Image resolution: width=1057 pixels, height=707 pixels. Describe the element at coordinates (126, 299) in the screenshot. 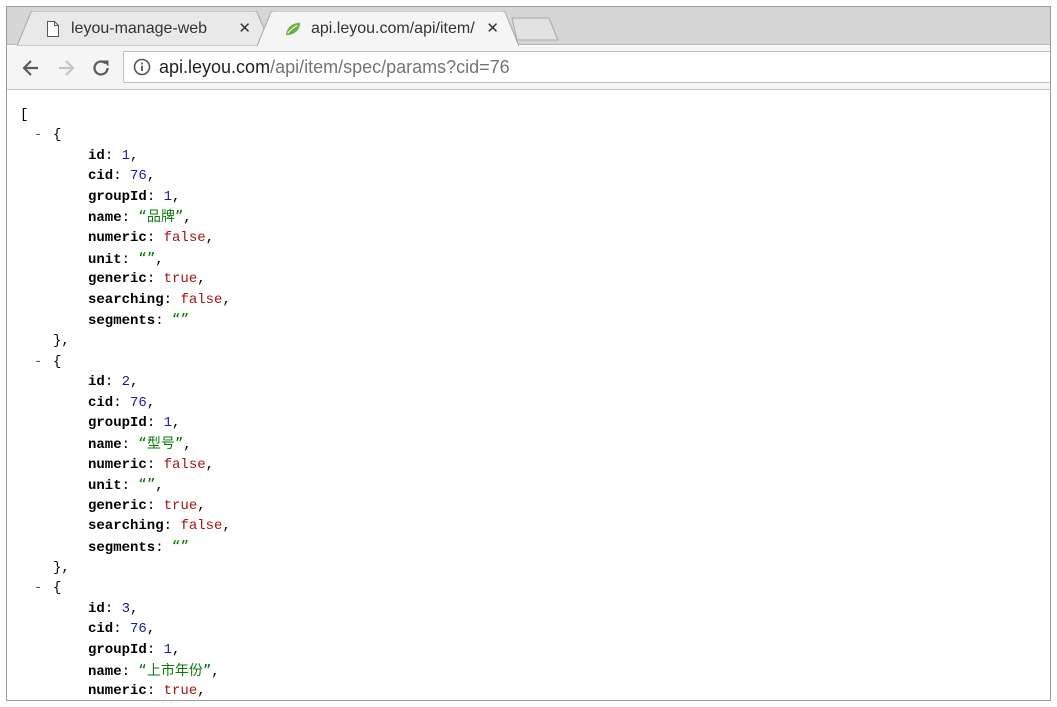

I see `json-key: searching` at that location.